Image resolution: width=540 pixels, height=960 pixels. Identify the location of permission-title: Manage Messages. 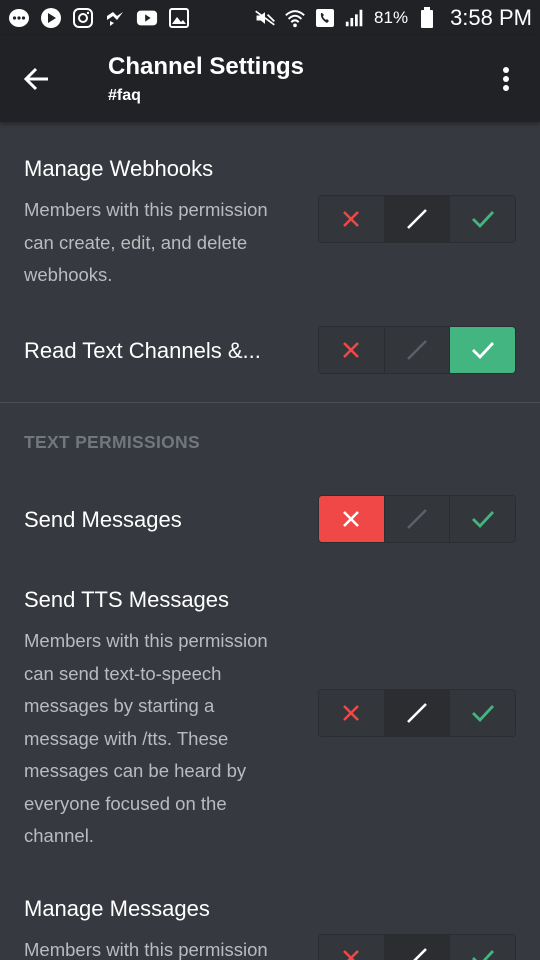
(117, 908).